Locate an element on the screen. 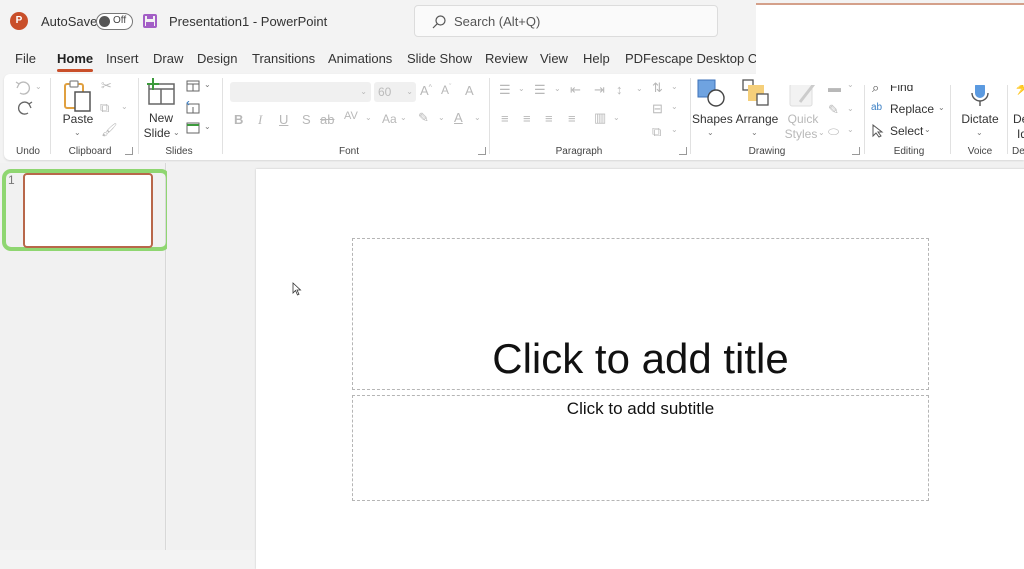 This screenshot has height=569, width=1024. shape-effects-dropdown-icon: ⌄ is located at coordinates (850, 129).